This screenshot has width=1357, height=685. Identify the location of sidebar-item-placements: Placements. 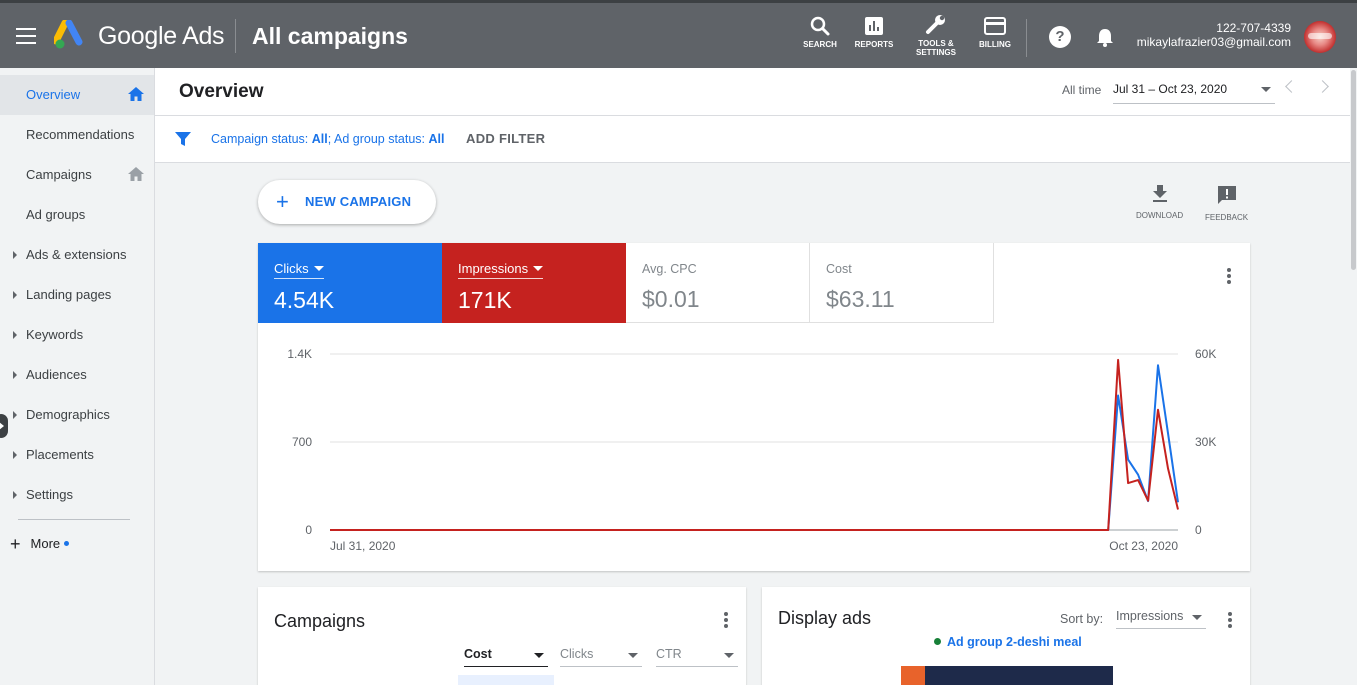
(77, 455).